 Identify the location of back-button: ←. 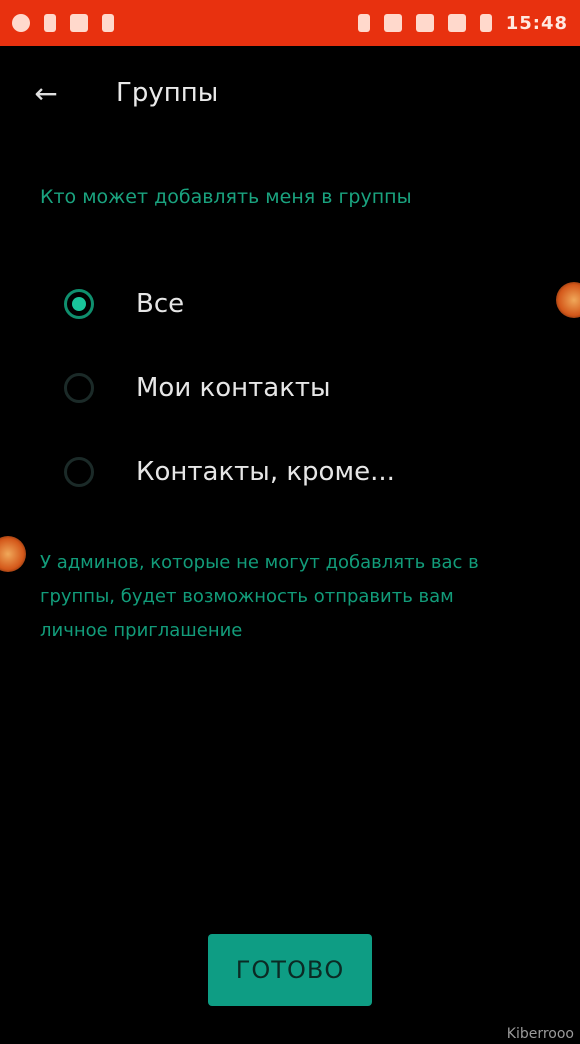
(46, 94).